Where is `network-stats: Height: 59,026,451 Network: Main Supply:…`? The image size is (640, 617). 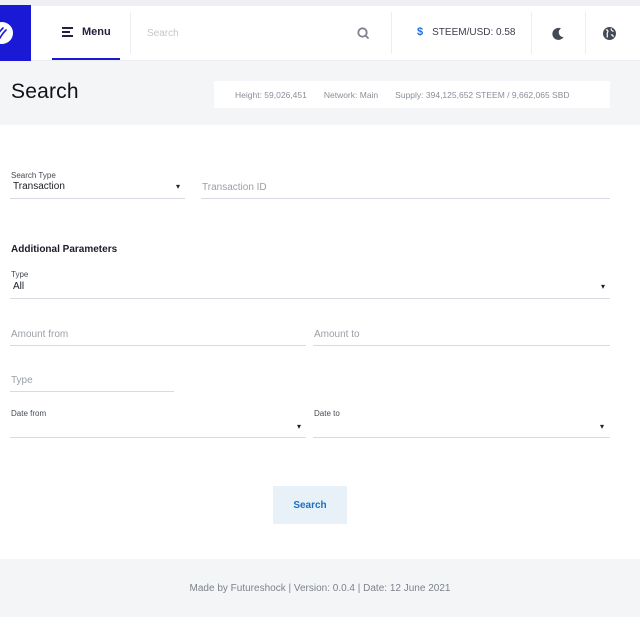 network-stats: Height: 59,026,451 Network: Main Supply:… is located at coordinates (412, 94).